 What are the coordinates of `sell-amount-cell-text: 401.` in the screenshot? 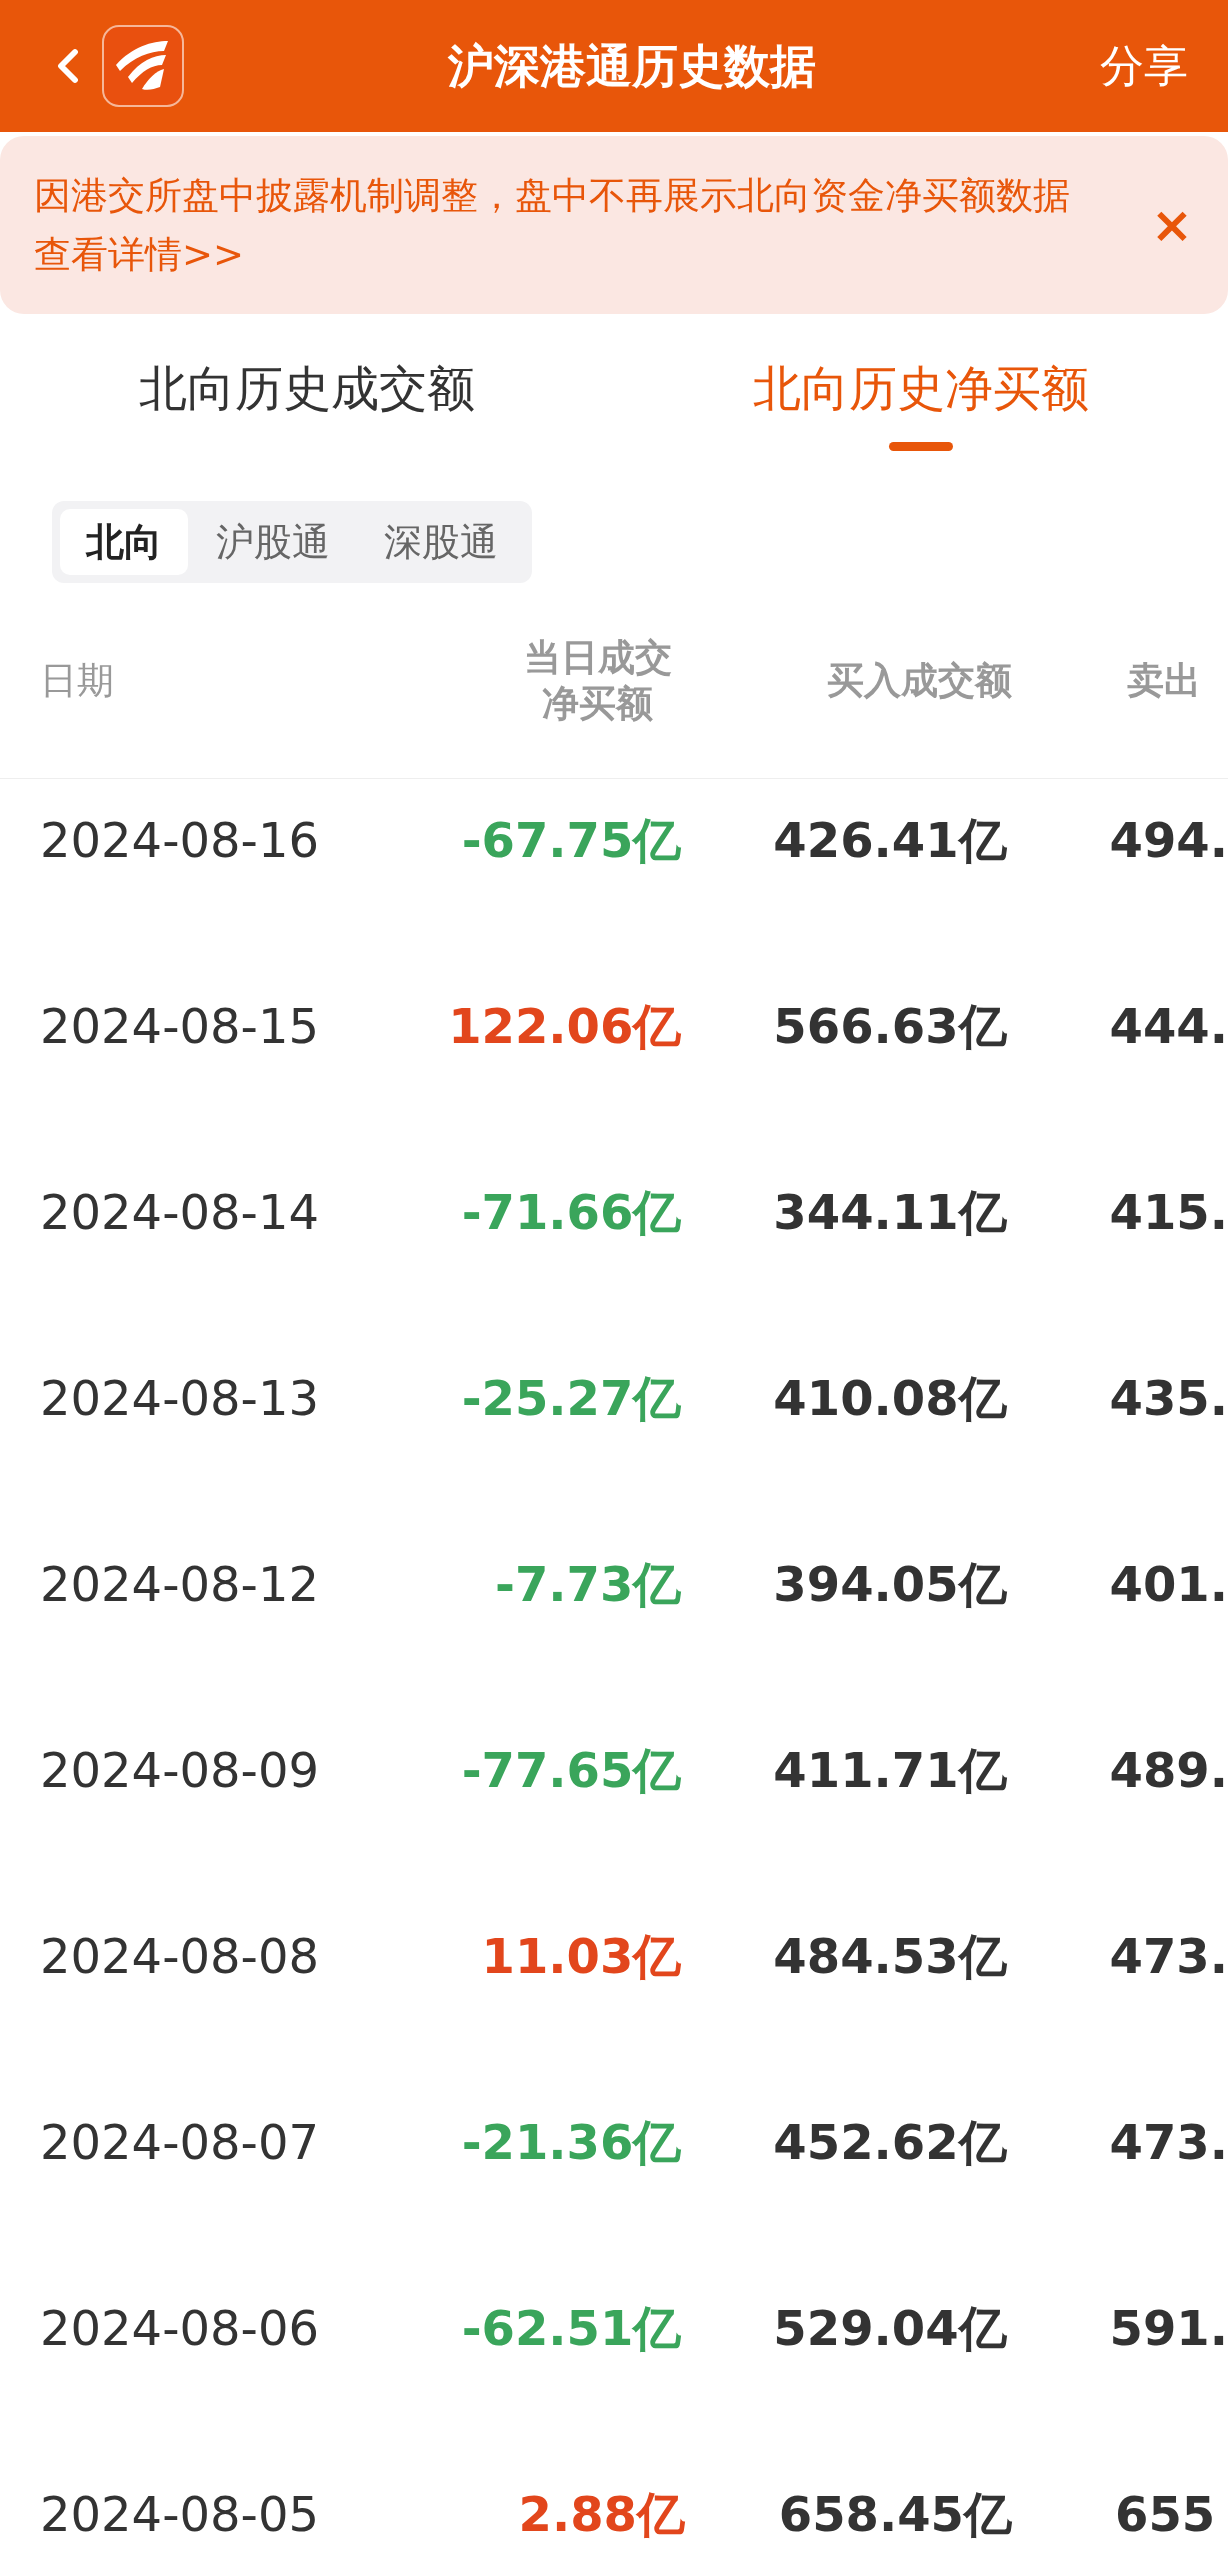 It's located at (1168, 1584).